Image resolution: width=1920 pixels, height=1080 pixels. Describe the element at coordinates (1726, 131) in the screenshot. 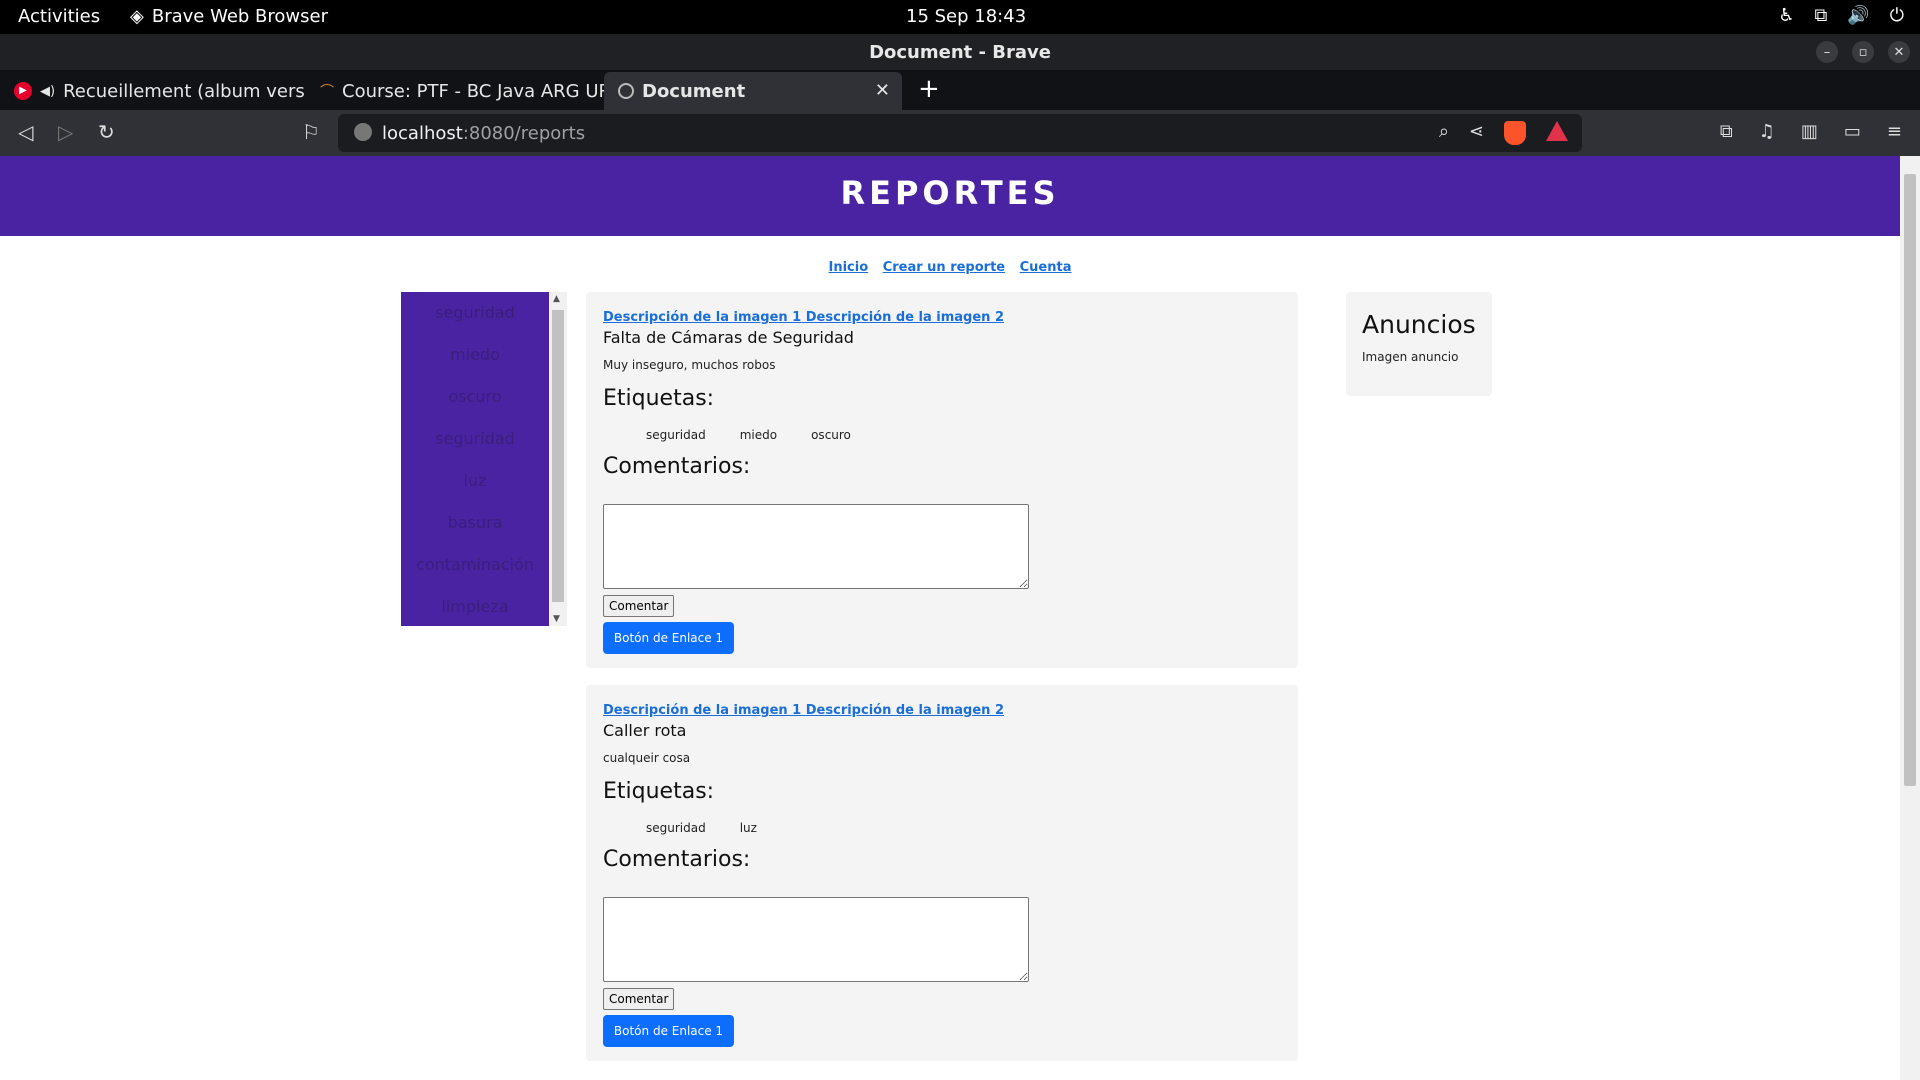

I see `extensions-icon: ⧉` at that location.